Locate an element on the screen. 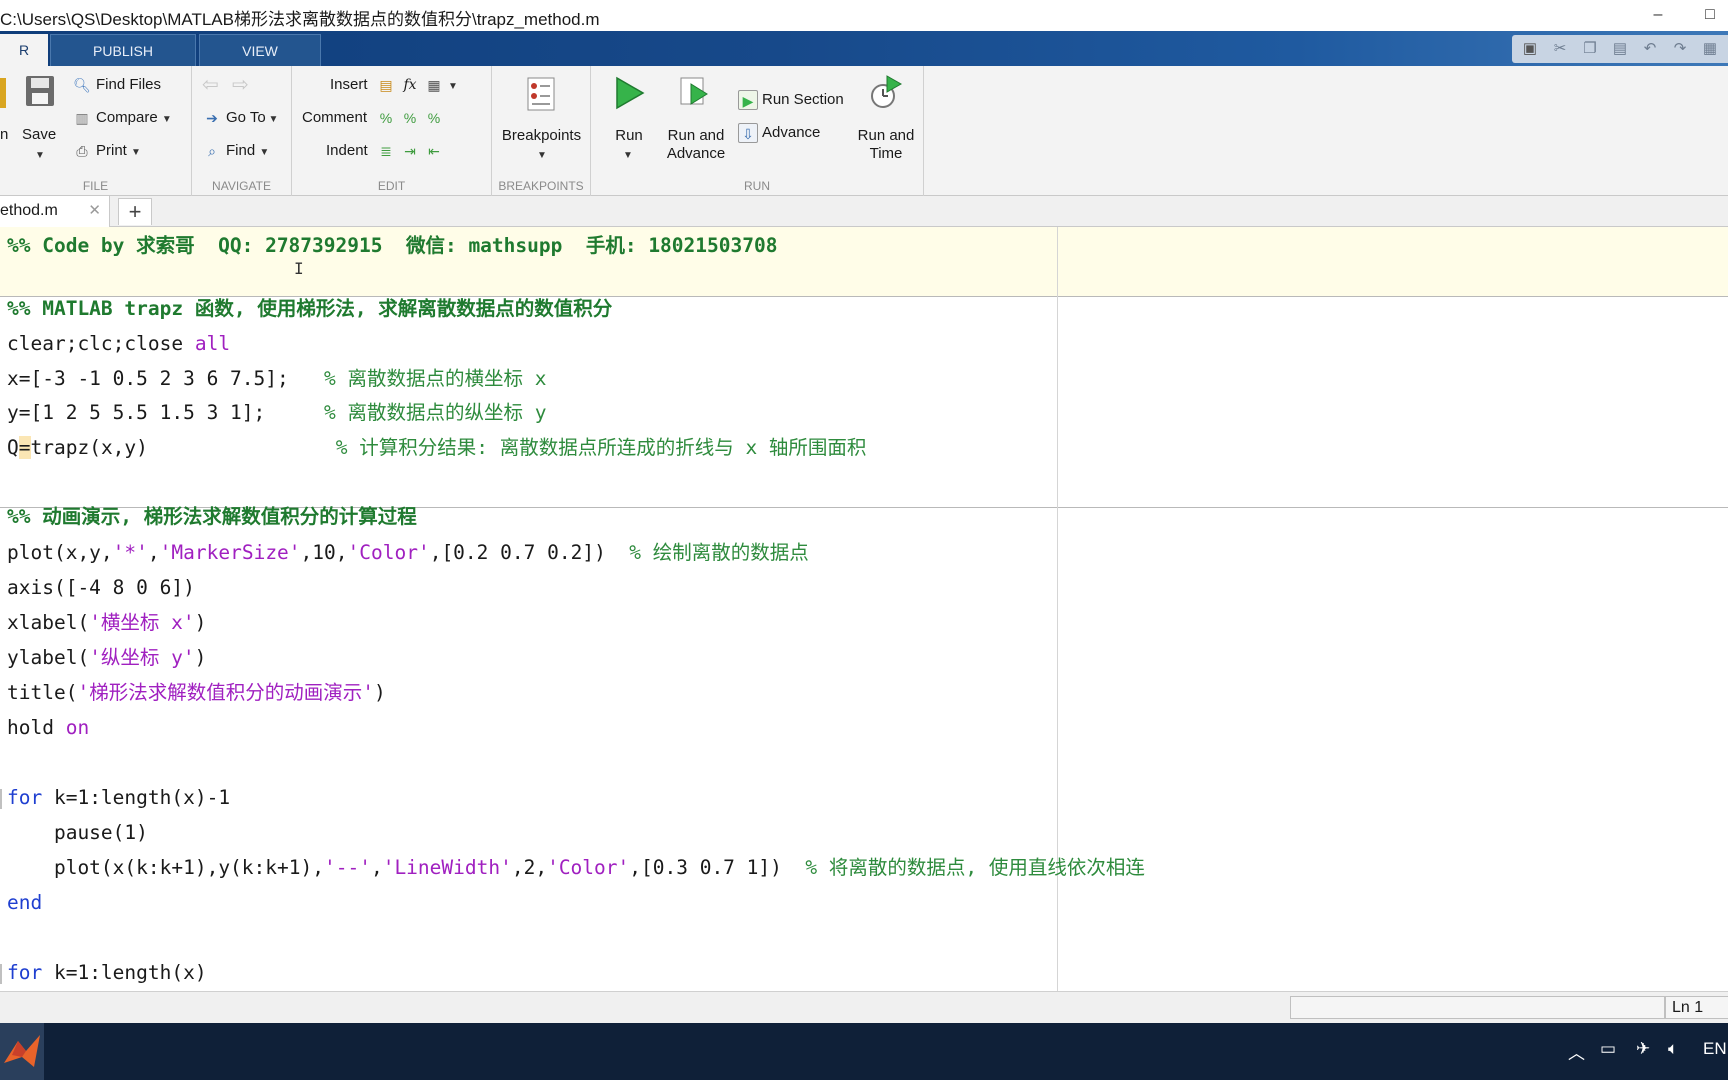  smart-indent-icon: ≣ is located at coordinates (386, 151).